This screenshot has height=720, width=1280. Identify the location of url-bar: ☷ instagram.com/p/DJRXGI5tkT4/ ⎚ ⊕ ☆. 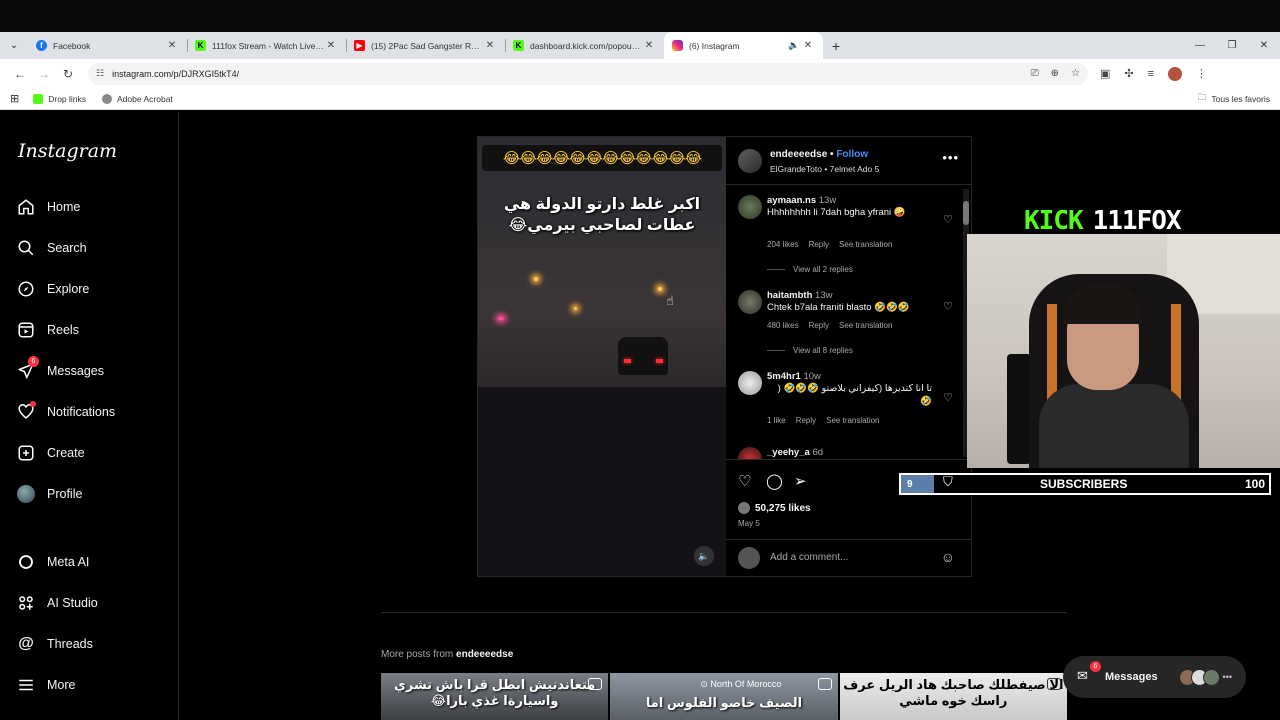
(588, 73).